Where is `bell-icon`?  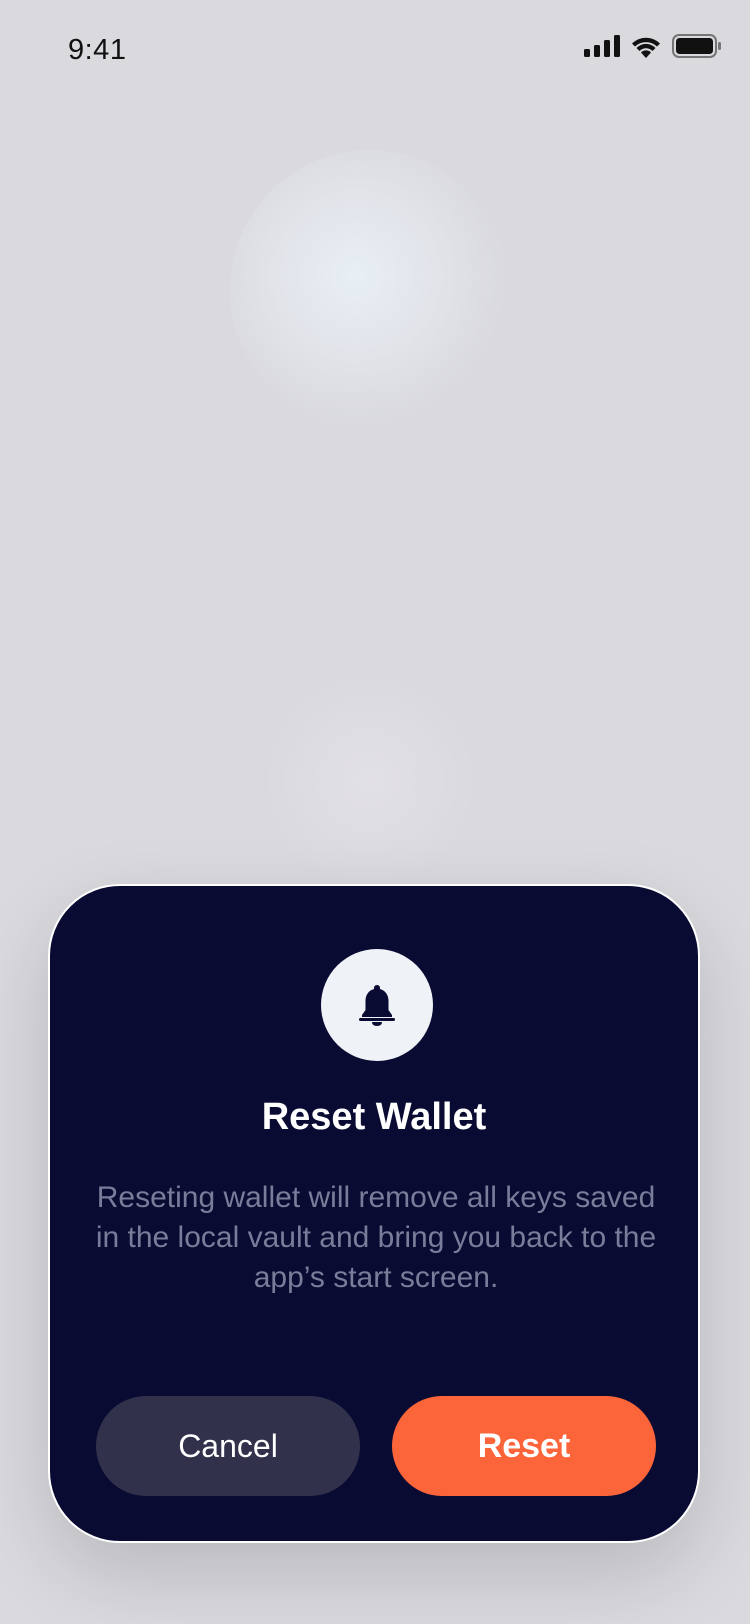 bell-icon is located at coordinates (377, 1005).